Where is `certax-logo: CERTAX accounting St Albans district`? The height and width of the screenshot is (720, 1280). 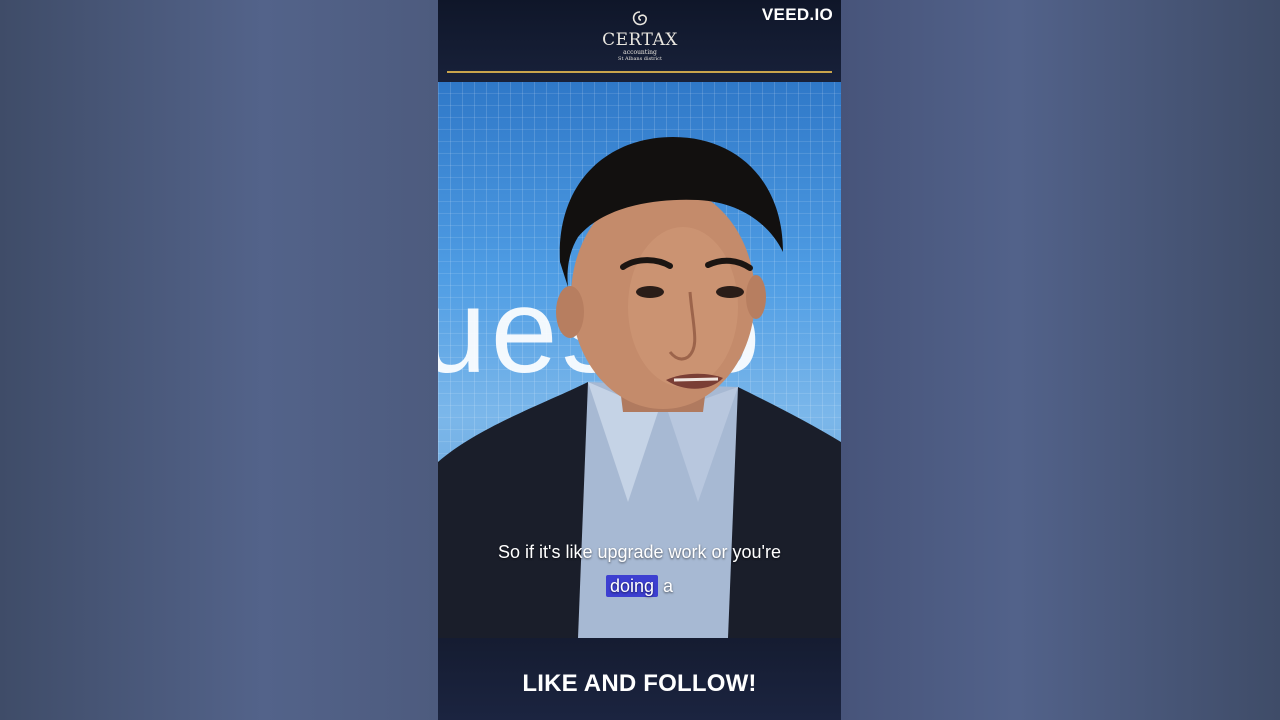
certax-logo: CERTAX accounting St Albans district is located at coordinates (640, 40).